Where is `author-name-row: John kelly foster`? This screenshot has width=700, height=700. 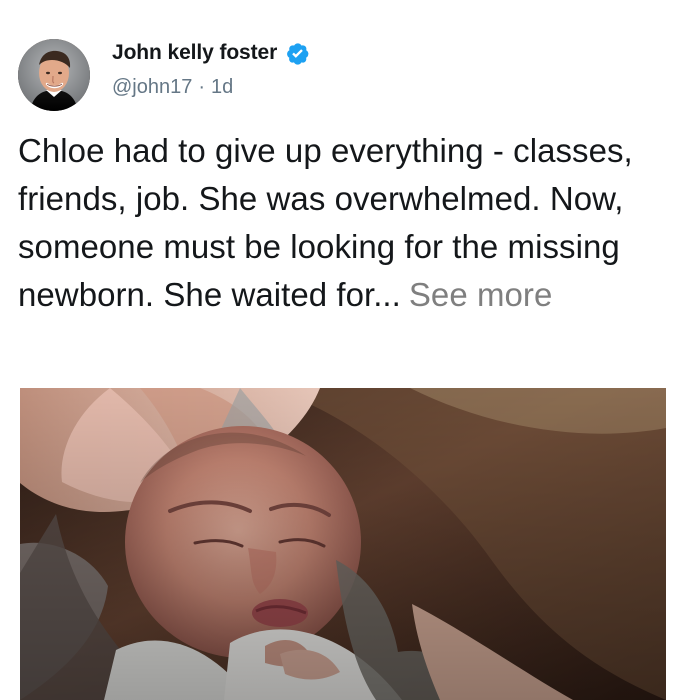
author-name-row: John kelly foster is located at coordinates (211, 53).